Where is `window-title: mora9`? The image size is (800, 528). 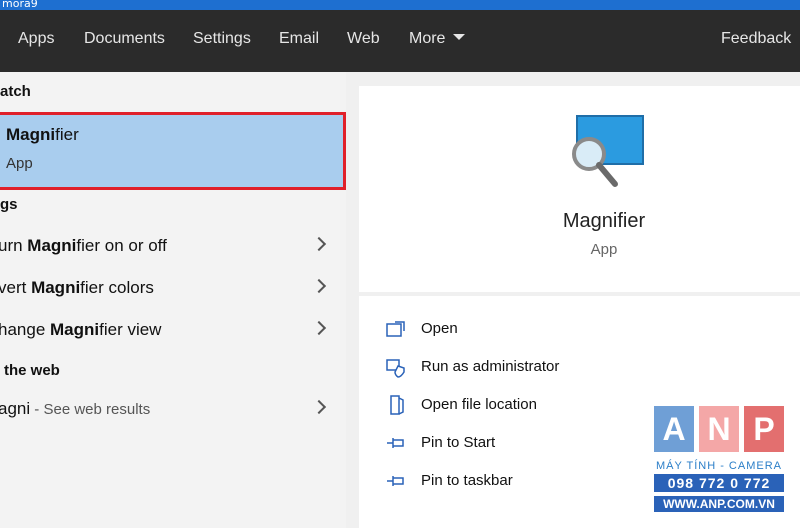 window-title: mora9 is located at coordinates (20, 5).